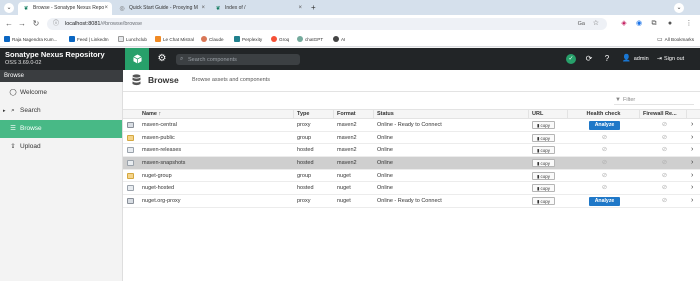  Describe the element at coordinates (56, 24) in the screenshot. I see `site-info-icon: ⓘ` at that location.